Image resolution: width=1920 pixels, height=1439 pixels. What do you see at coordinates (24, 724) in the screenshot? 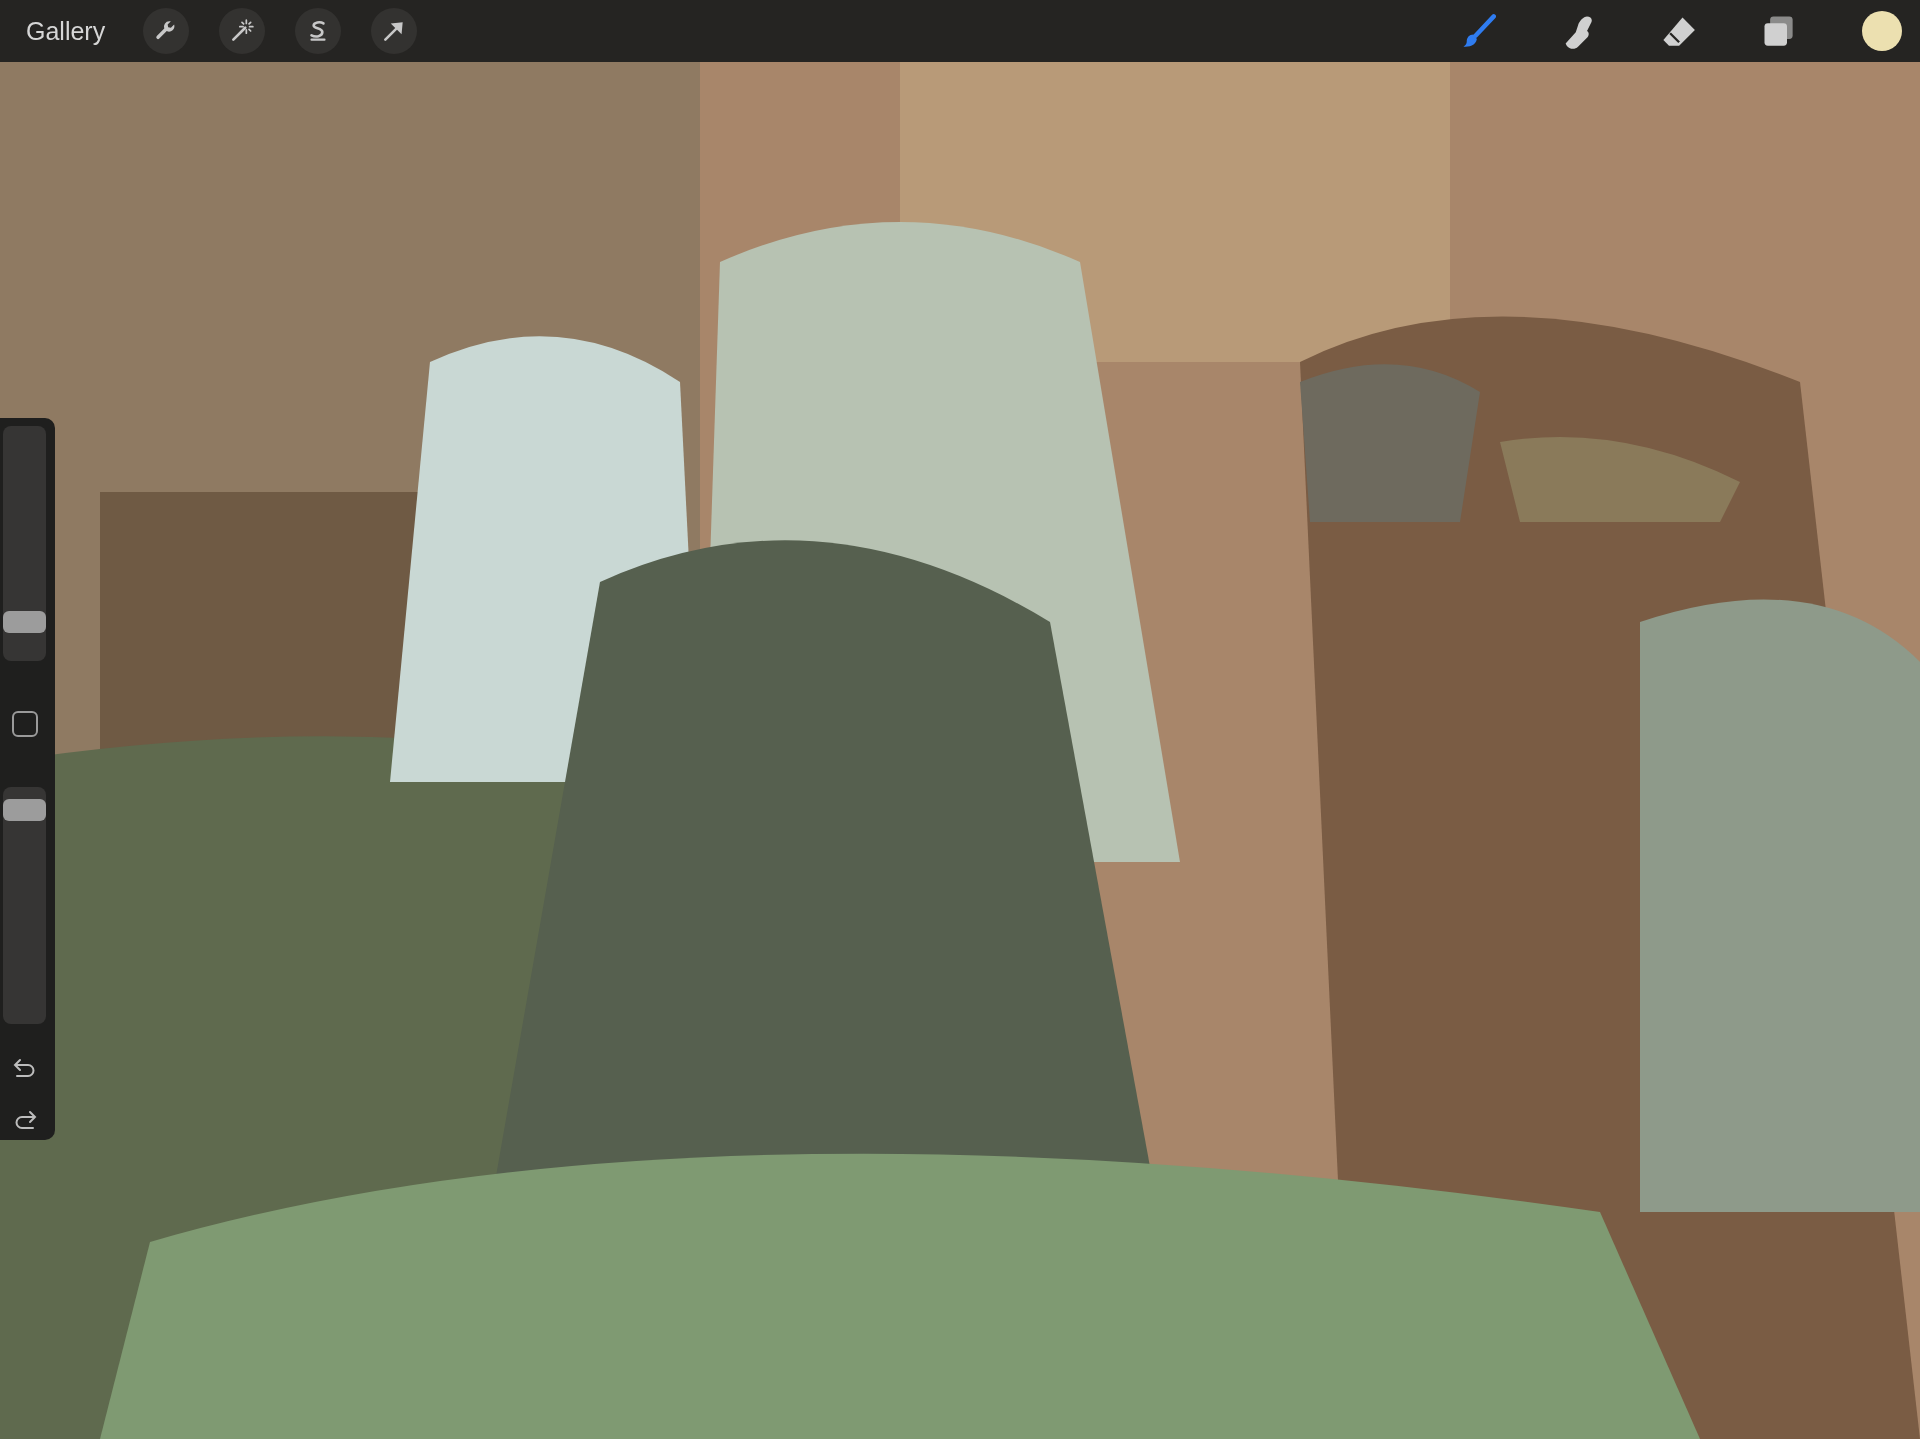
I see `modify-button` at bounding box center [24, 724].